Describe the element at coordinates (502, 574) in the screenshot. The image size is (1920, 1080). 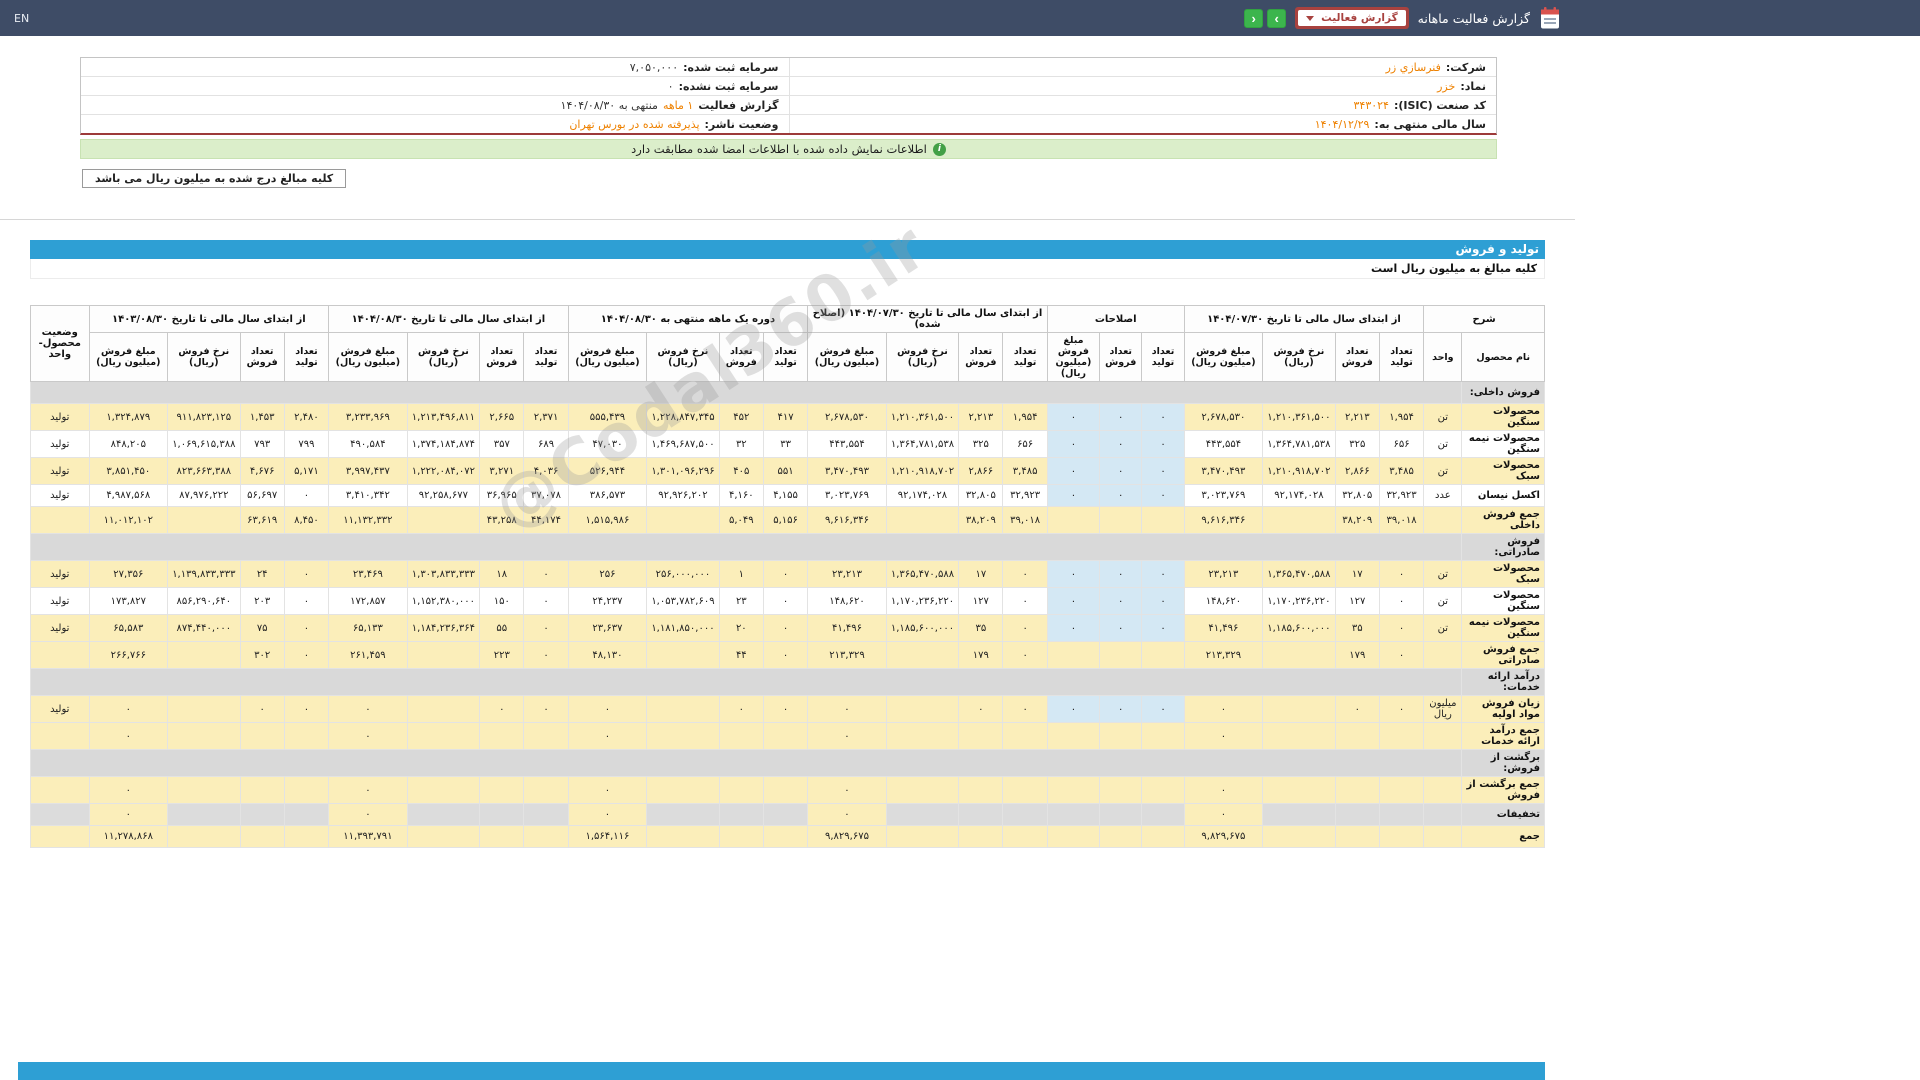
I see `table-cell: ۱۸` at that location.